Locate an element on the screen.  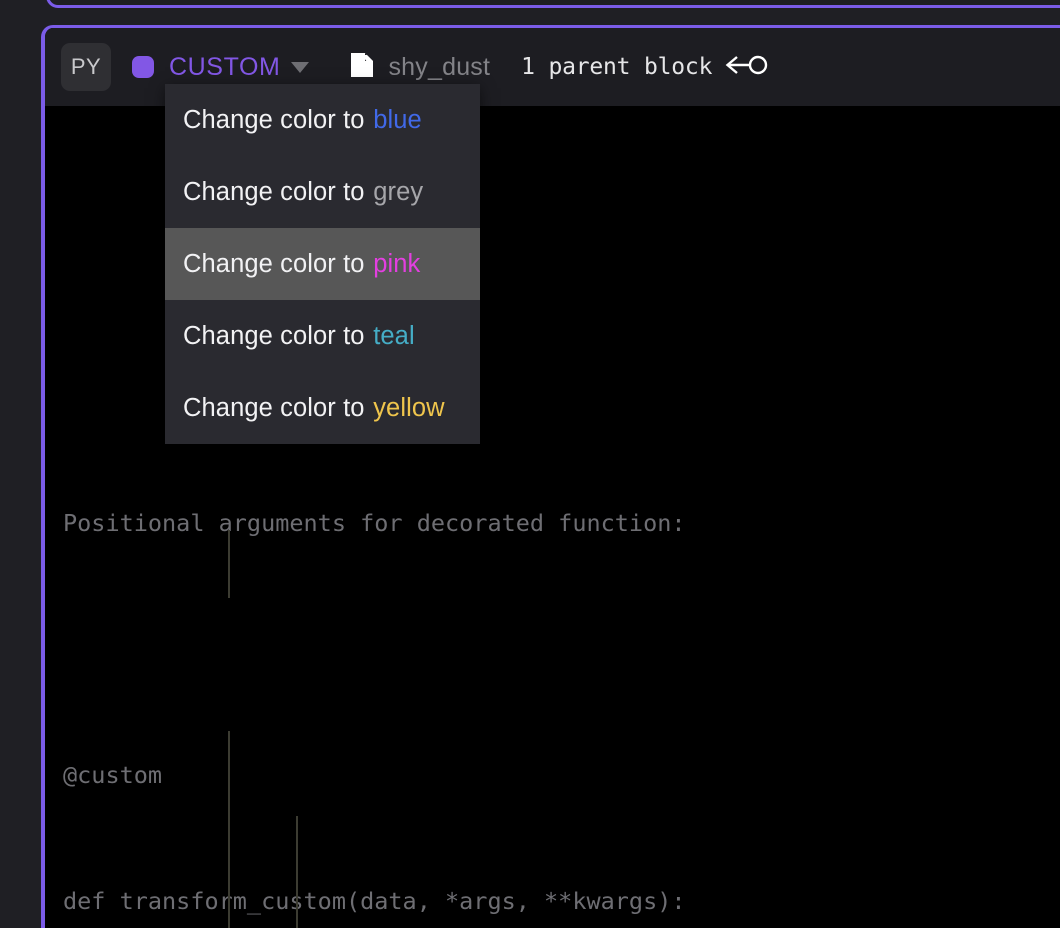
menu-item-change-color-yellow: Change color to yellow is located at coordinates (322, 408).